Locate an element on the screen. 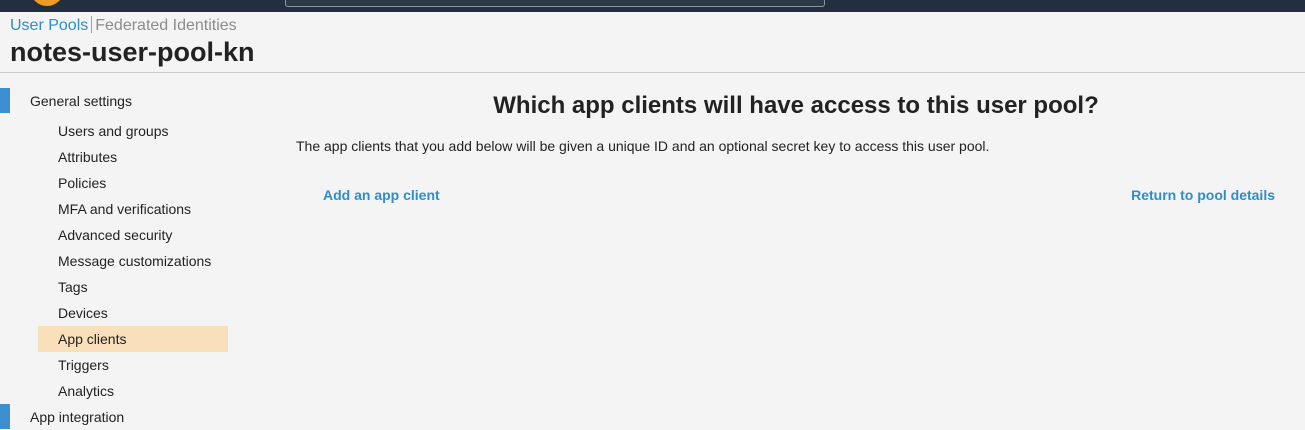  aws-logo-icon is located at coordinates (47, 3).